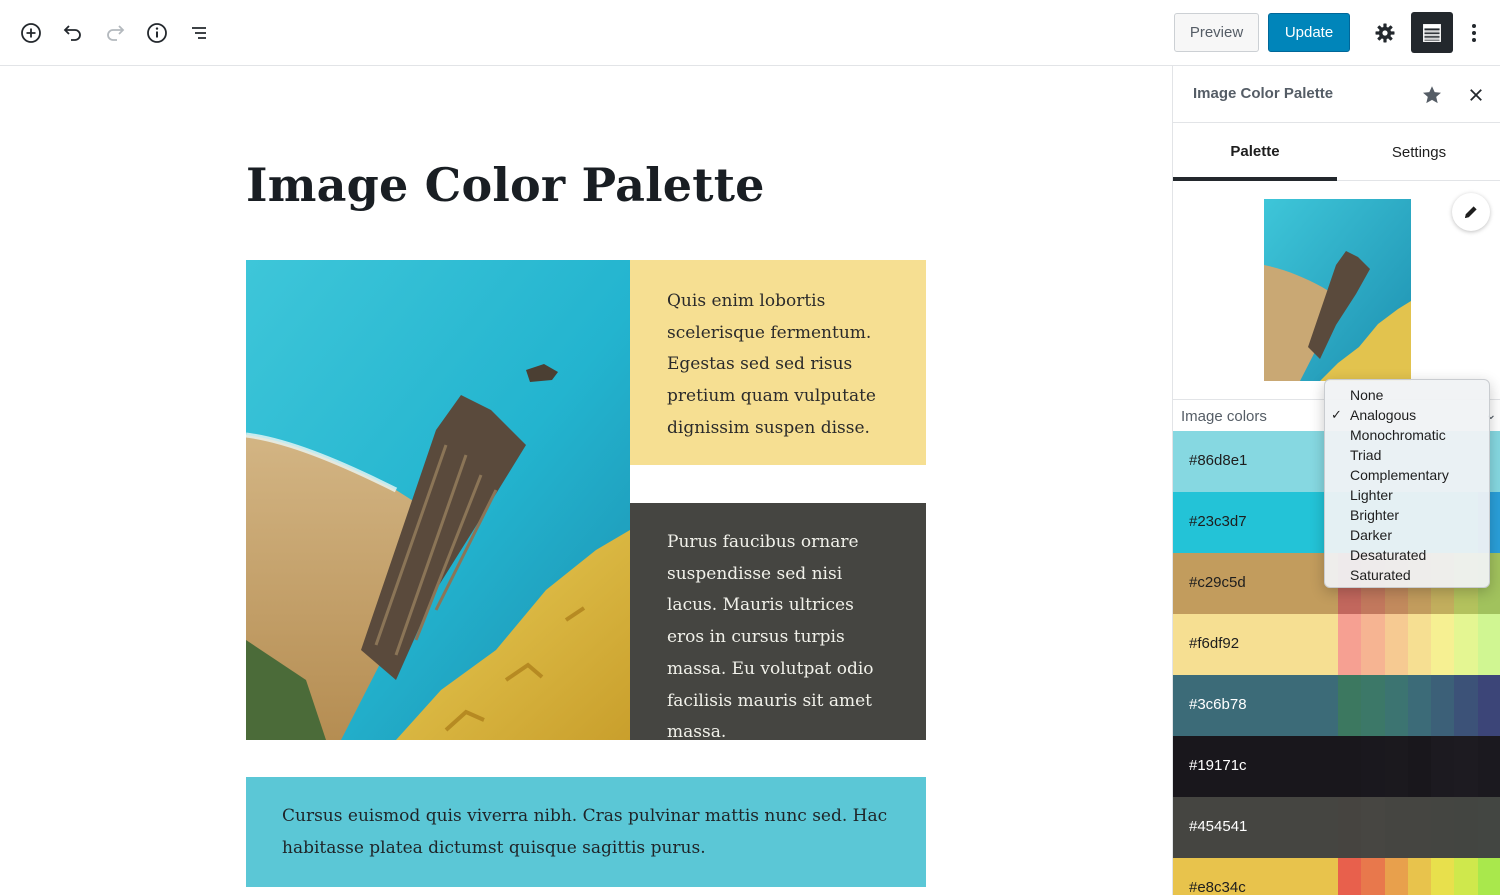 The width and height of the screenshot is (1500, 895). I want to click on close-icon, so click(1476, 95).